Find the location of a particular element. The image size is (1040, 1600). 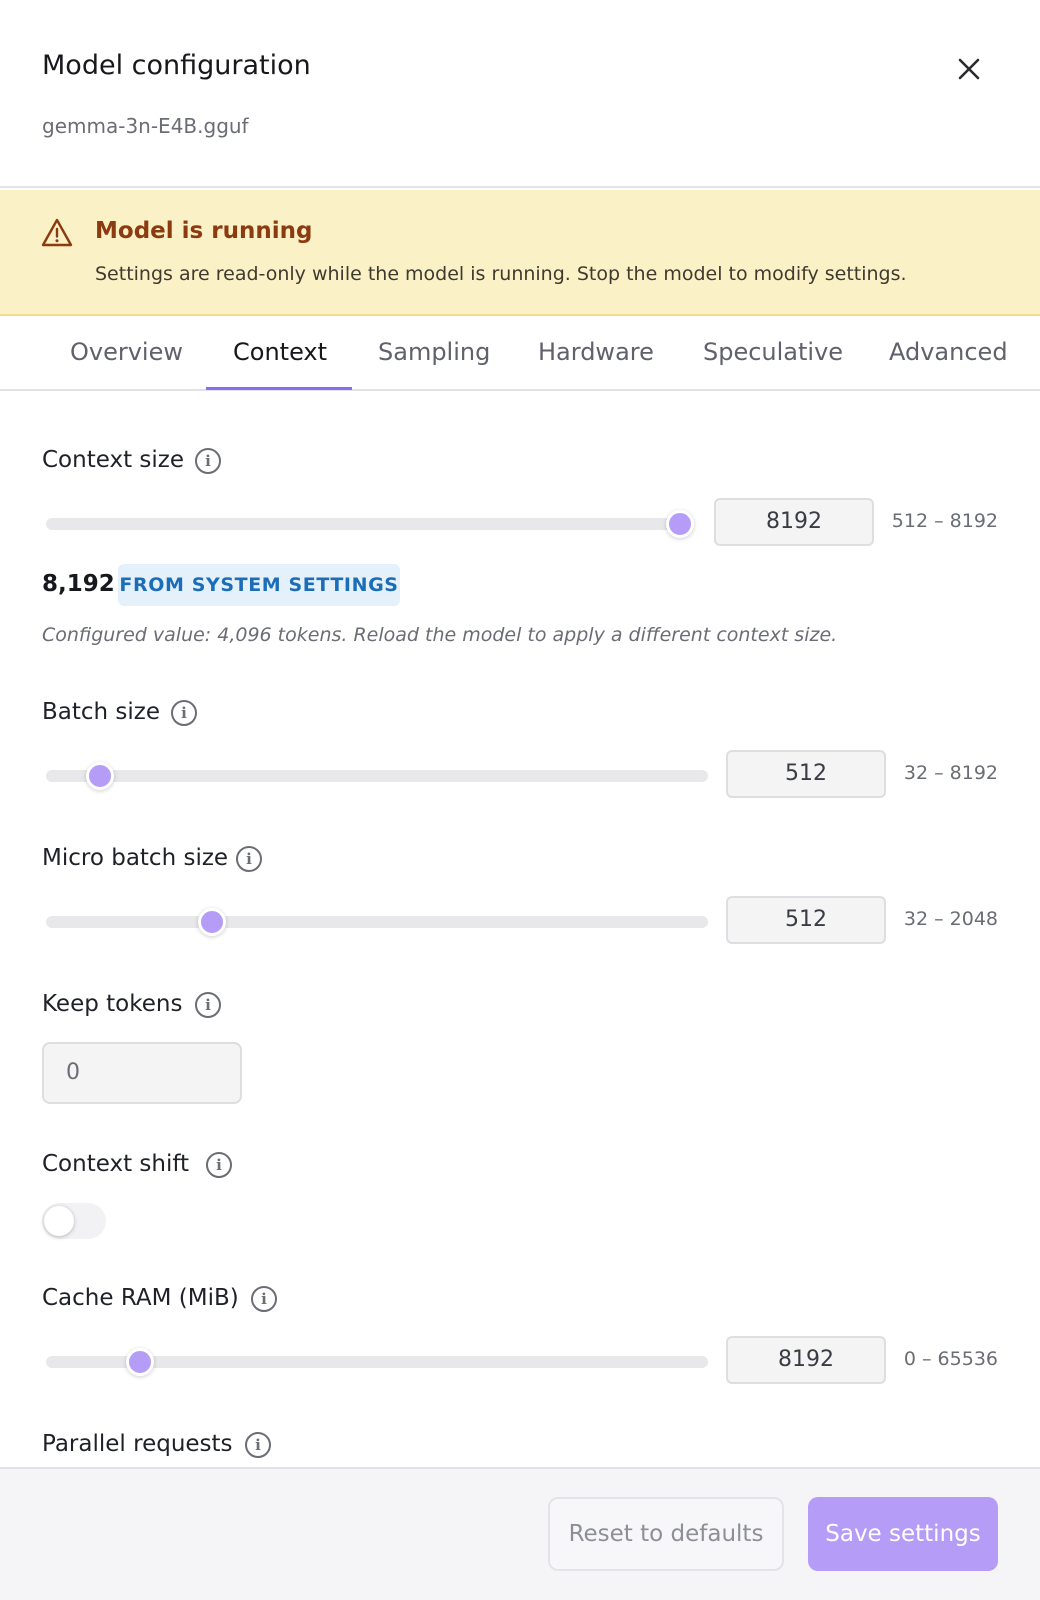

parallel-requests-label: Parallel requests is located at coordinates (137, 1444).